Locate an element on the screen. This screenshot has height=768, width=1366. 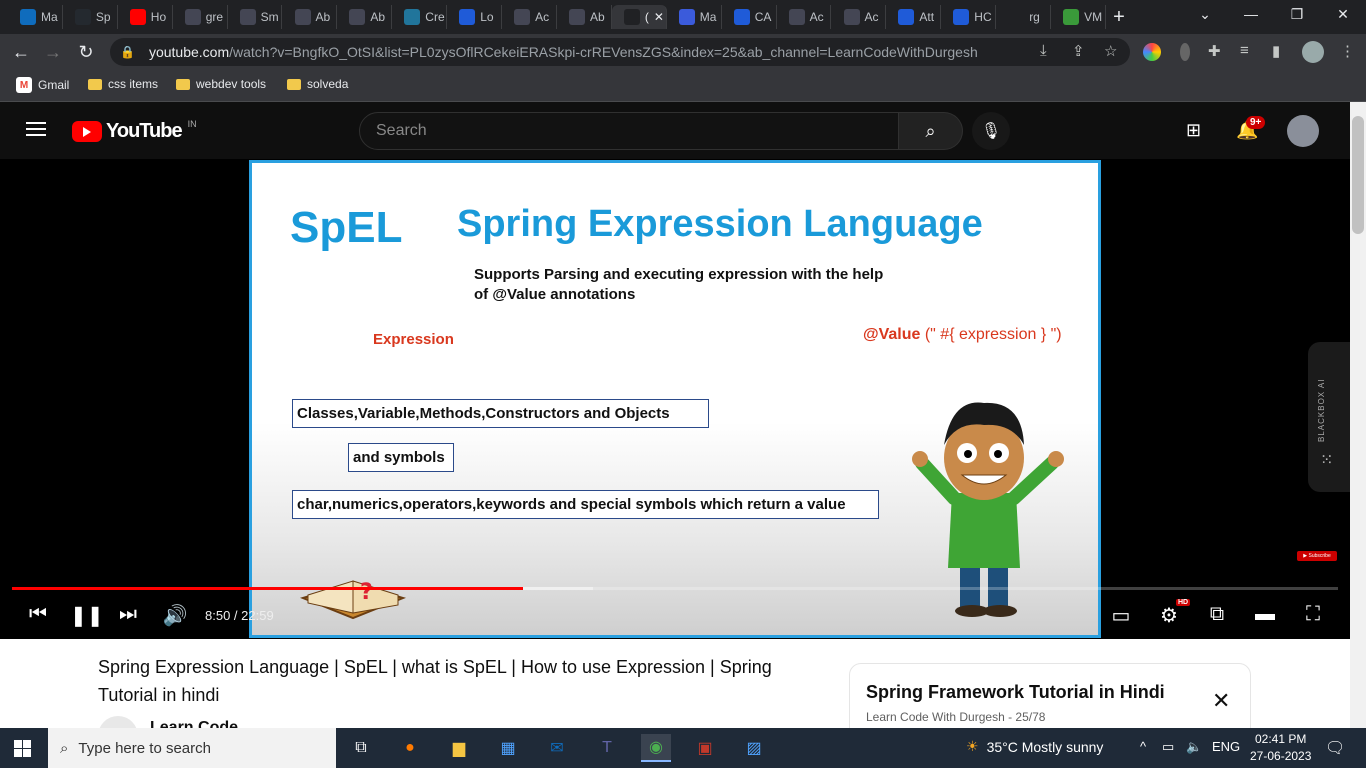
tab-label: rg is located at coordinates (1034, 17).